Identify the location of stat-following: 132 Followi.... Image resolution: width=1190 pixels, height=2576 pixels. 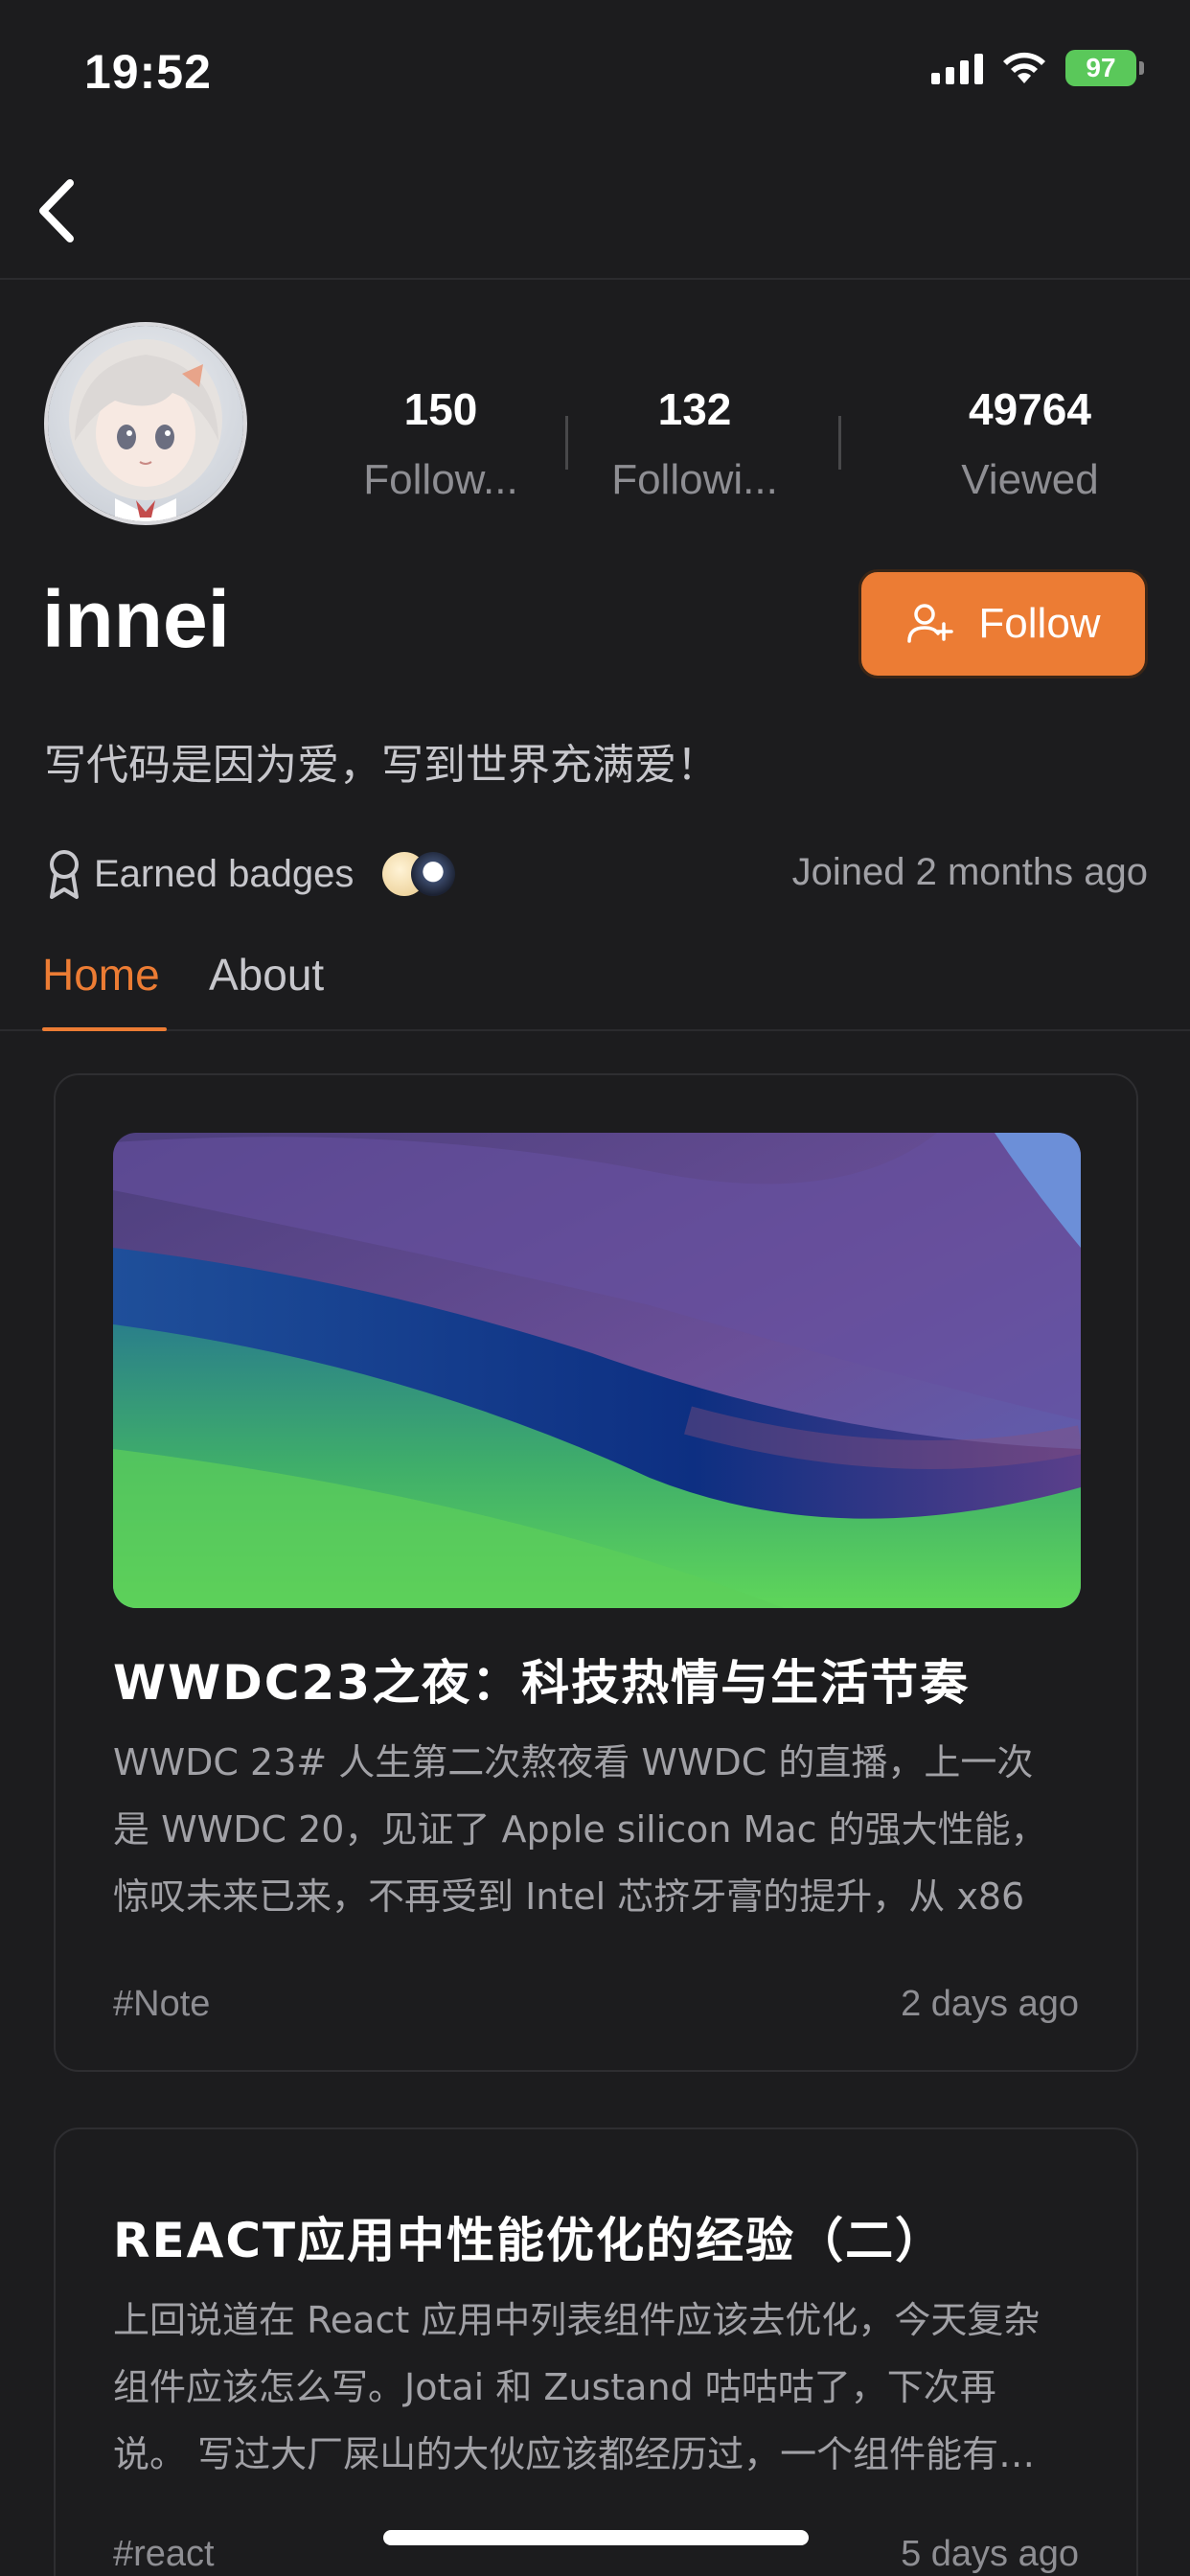
(695, 444).